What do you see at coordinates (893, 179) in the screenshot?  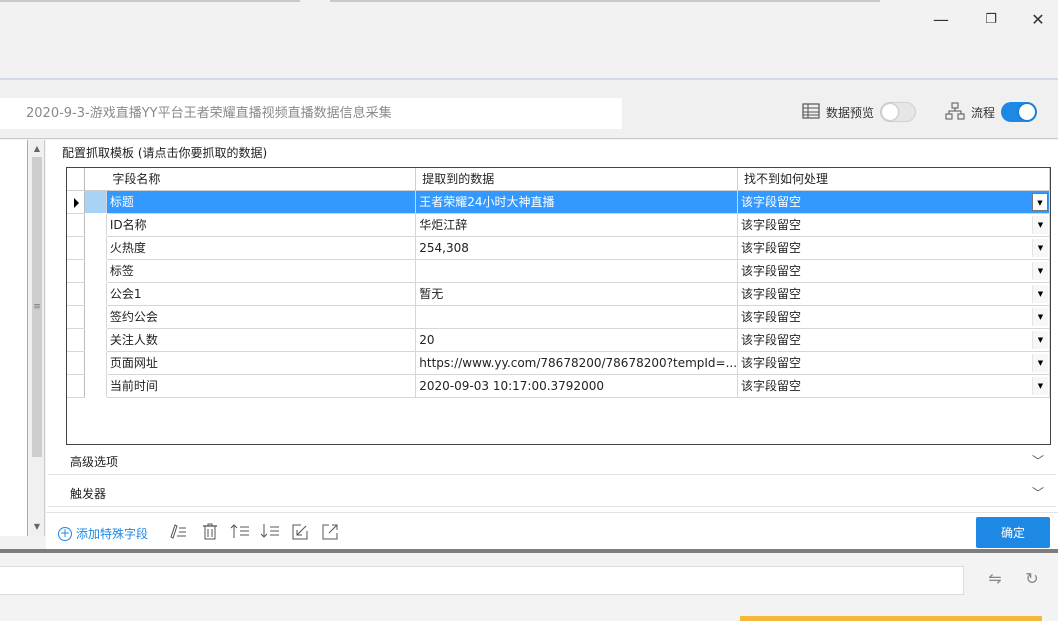 I see `column-header: 找不到如何处理` at bounding box center [893, 179].